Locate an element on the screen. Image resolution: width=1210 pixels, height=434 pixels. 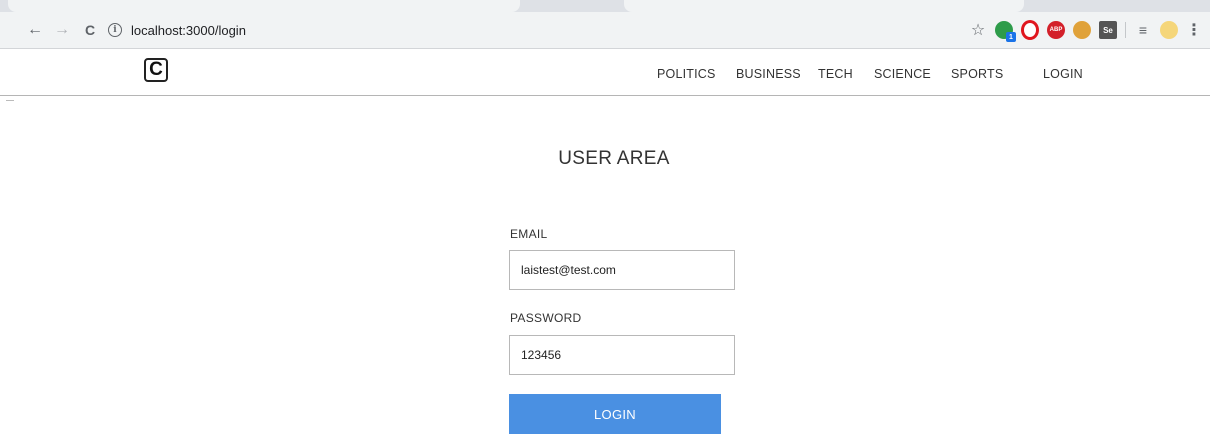
page-title: USER AREA is located at coordinates (614, 158).